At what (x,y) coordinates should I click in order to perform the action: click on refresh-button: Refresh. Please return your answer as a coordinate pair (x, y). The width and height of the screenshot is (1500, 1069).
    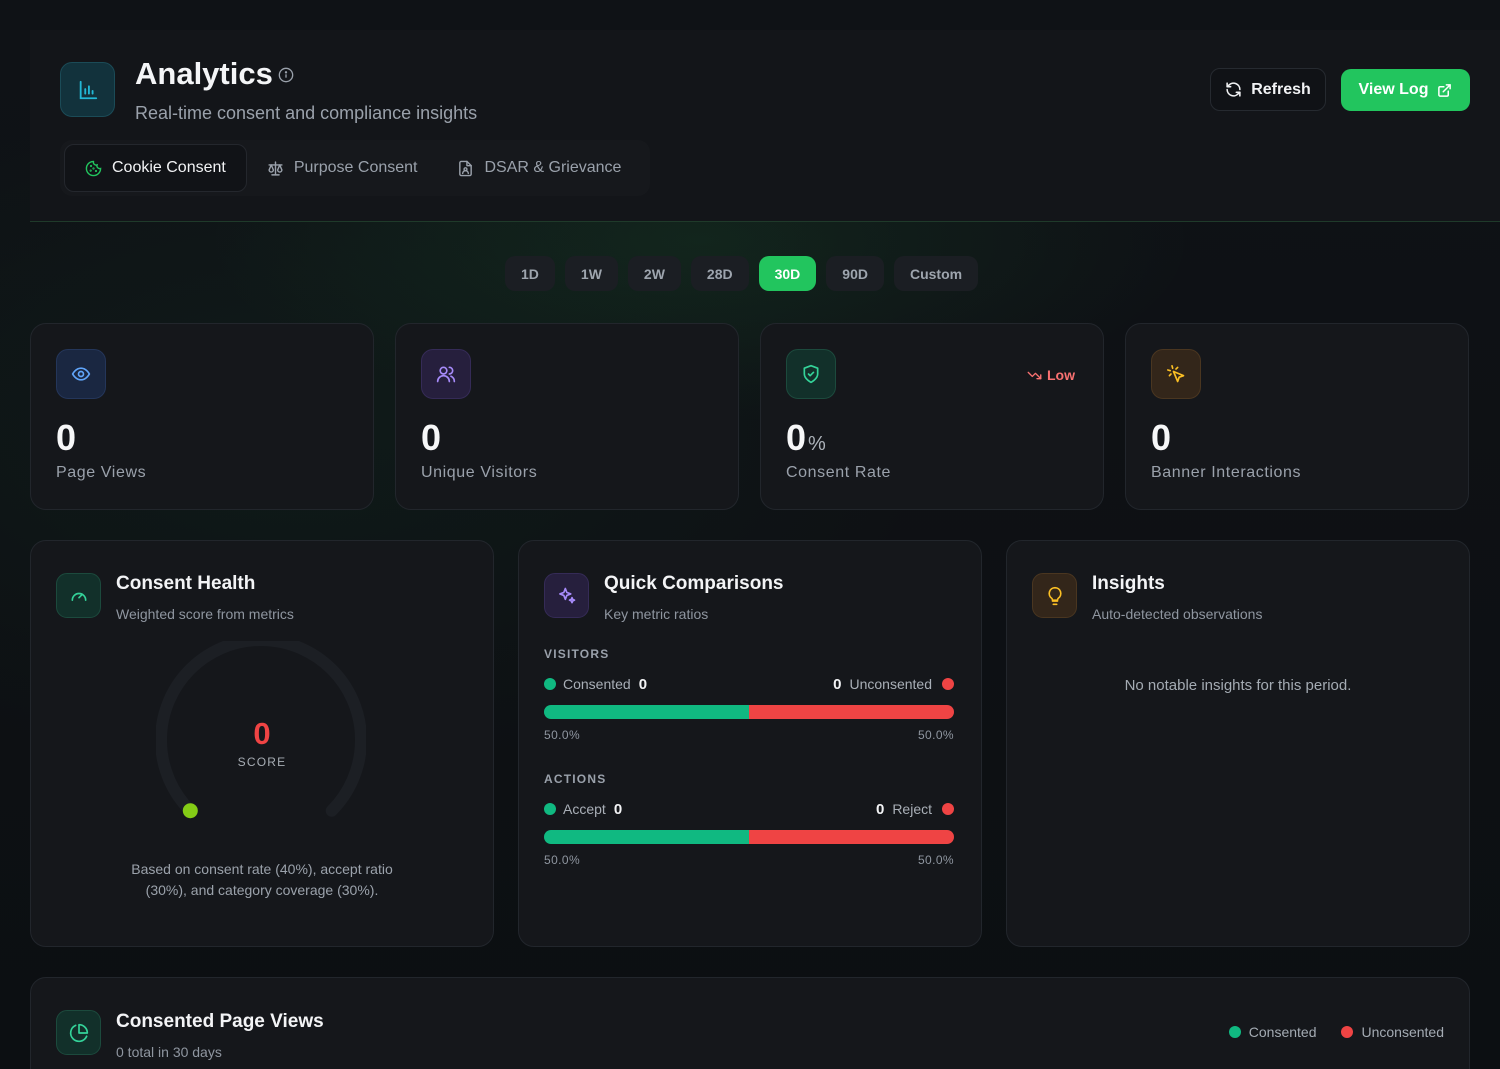
    Looking at the image, I should click on (1268, 89).